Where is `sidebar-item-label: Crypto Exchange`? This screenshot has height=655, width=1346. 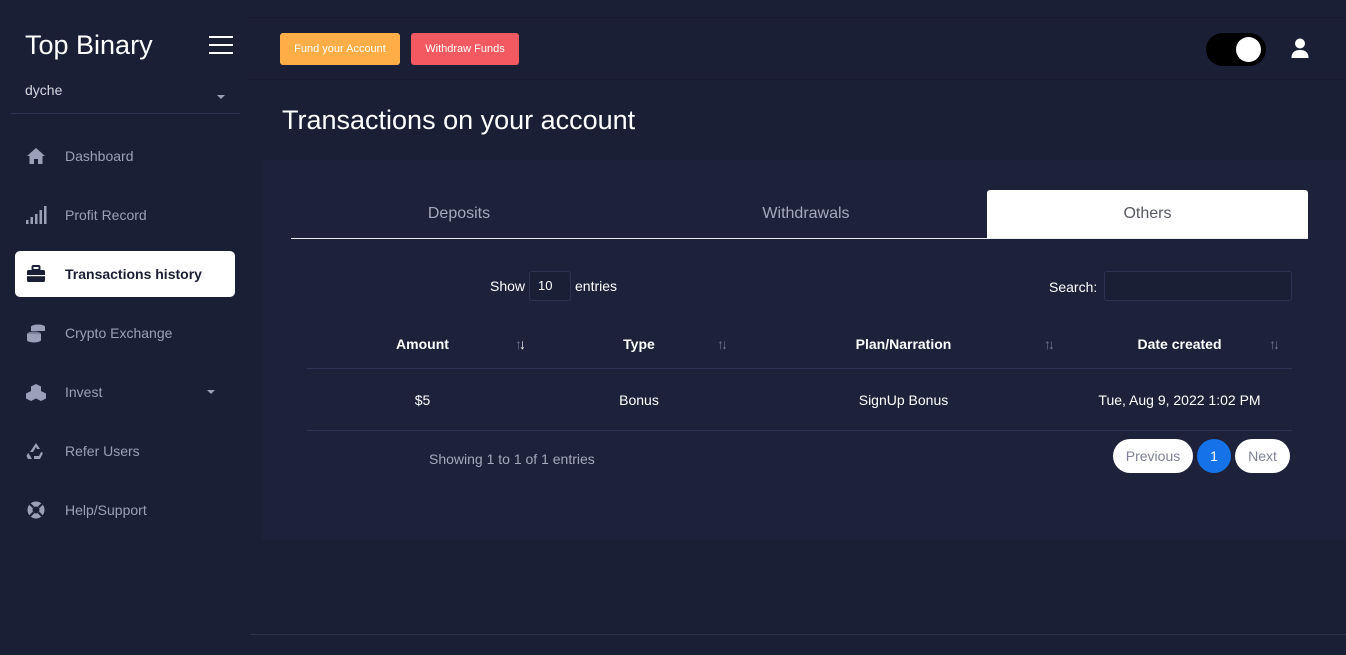 sidebar-item-label: Crypto Exchange is located at coordinates (119, 333).